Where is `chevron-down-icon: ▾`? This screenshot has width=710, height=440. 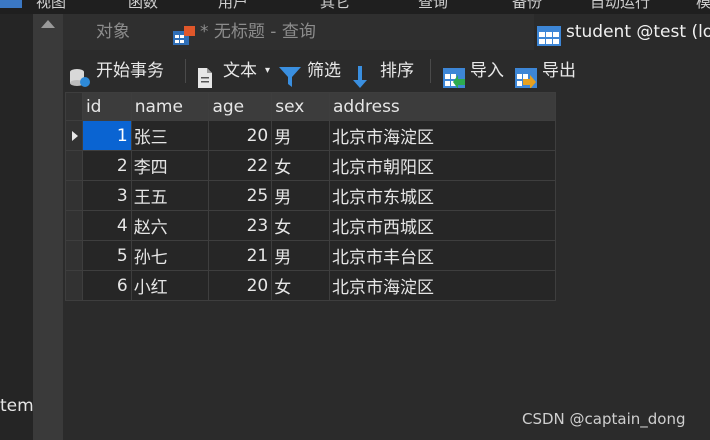 chevron-down-icon: ▾ is located at coordinates (267, 71).